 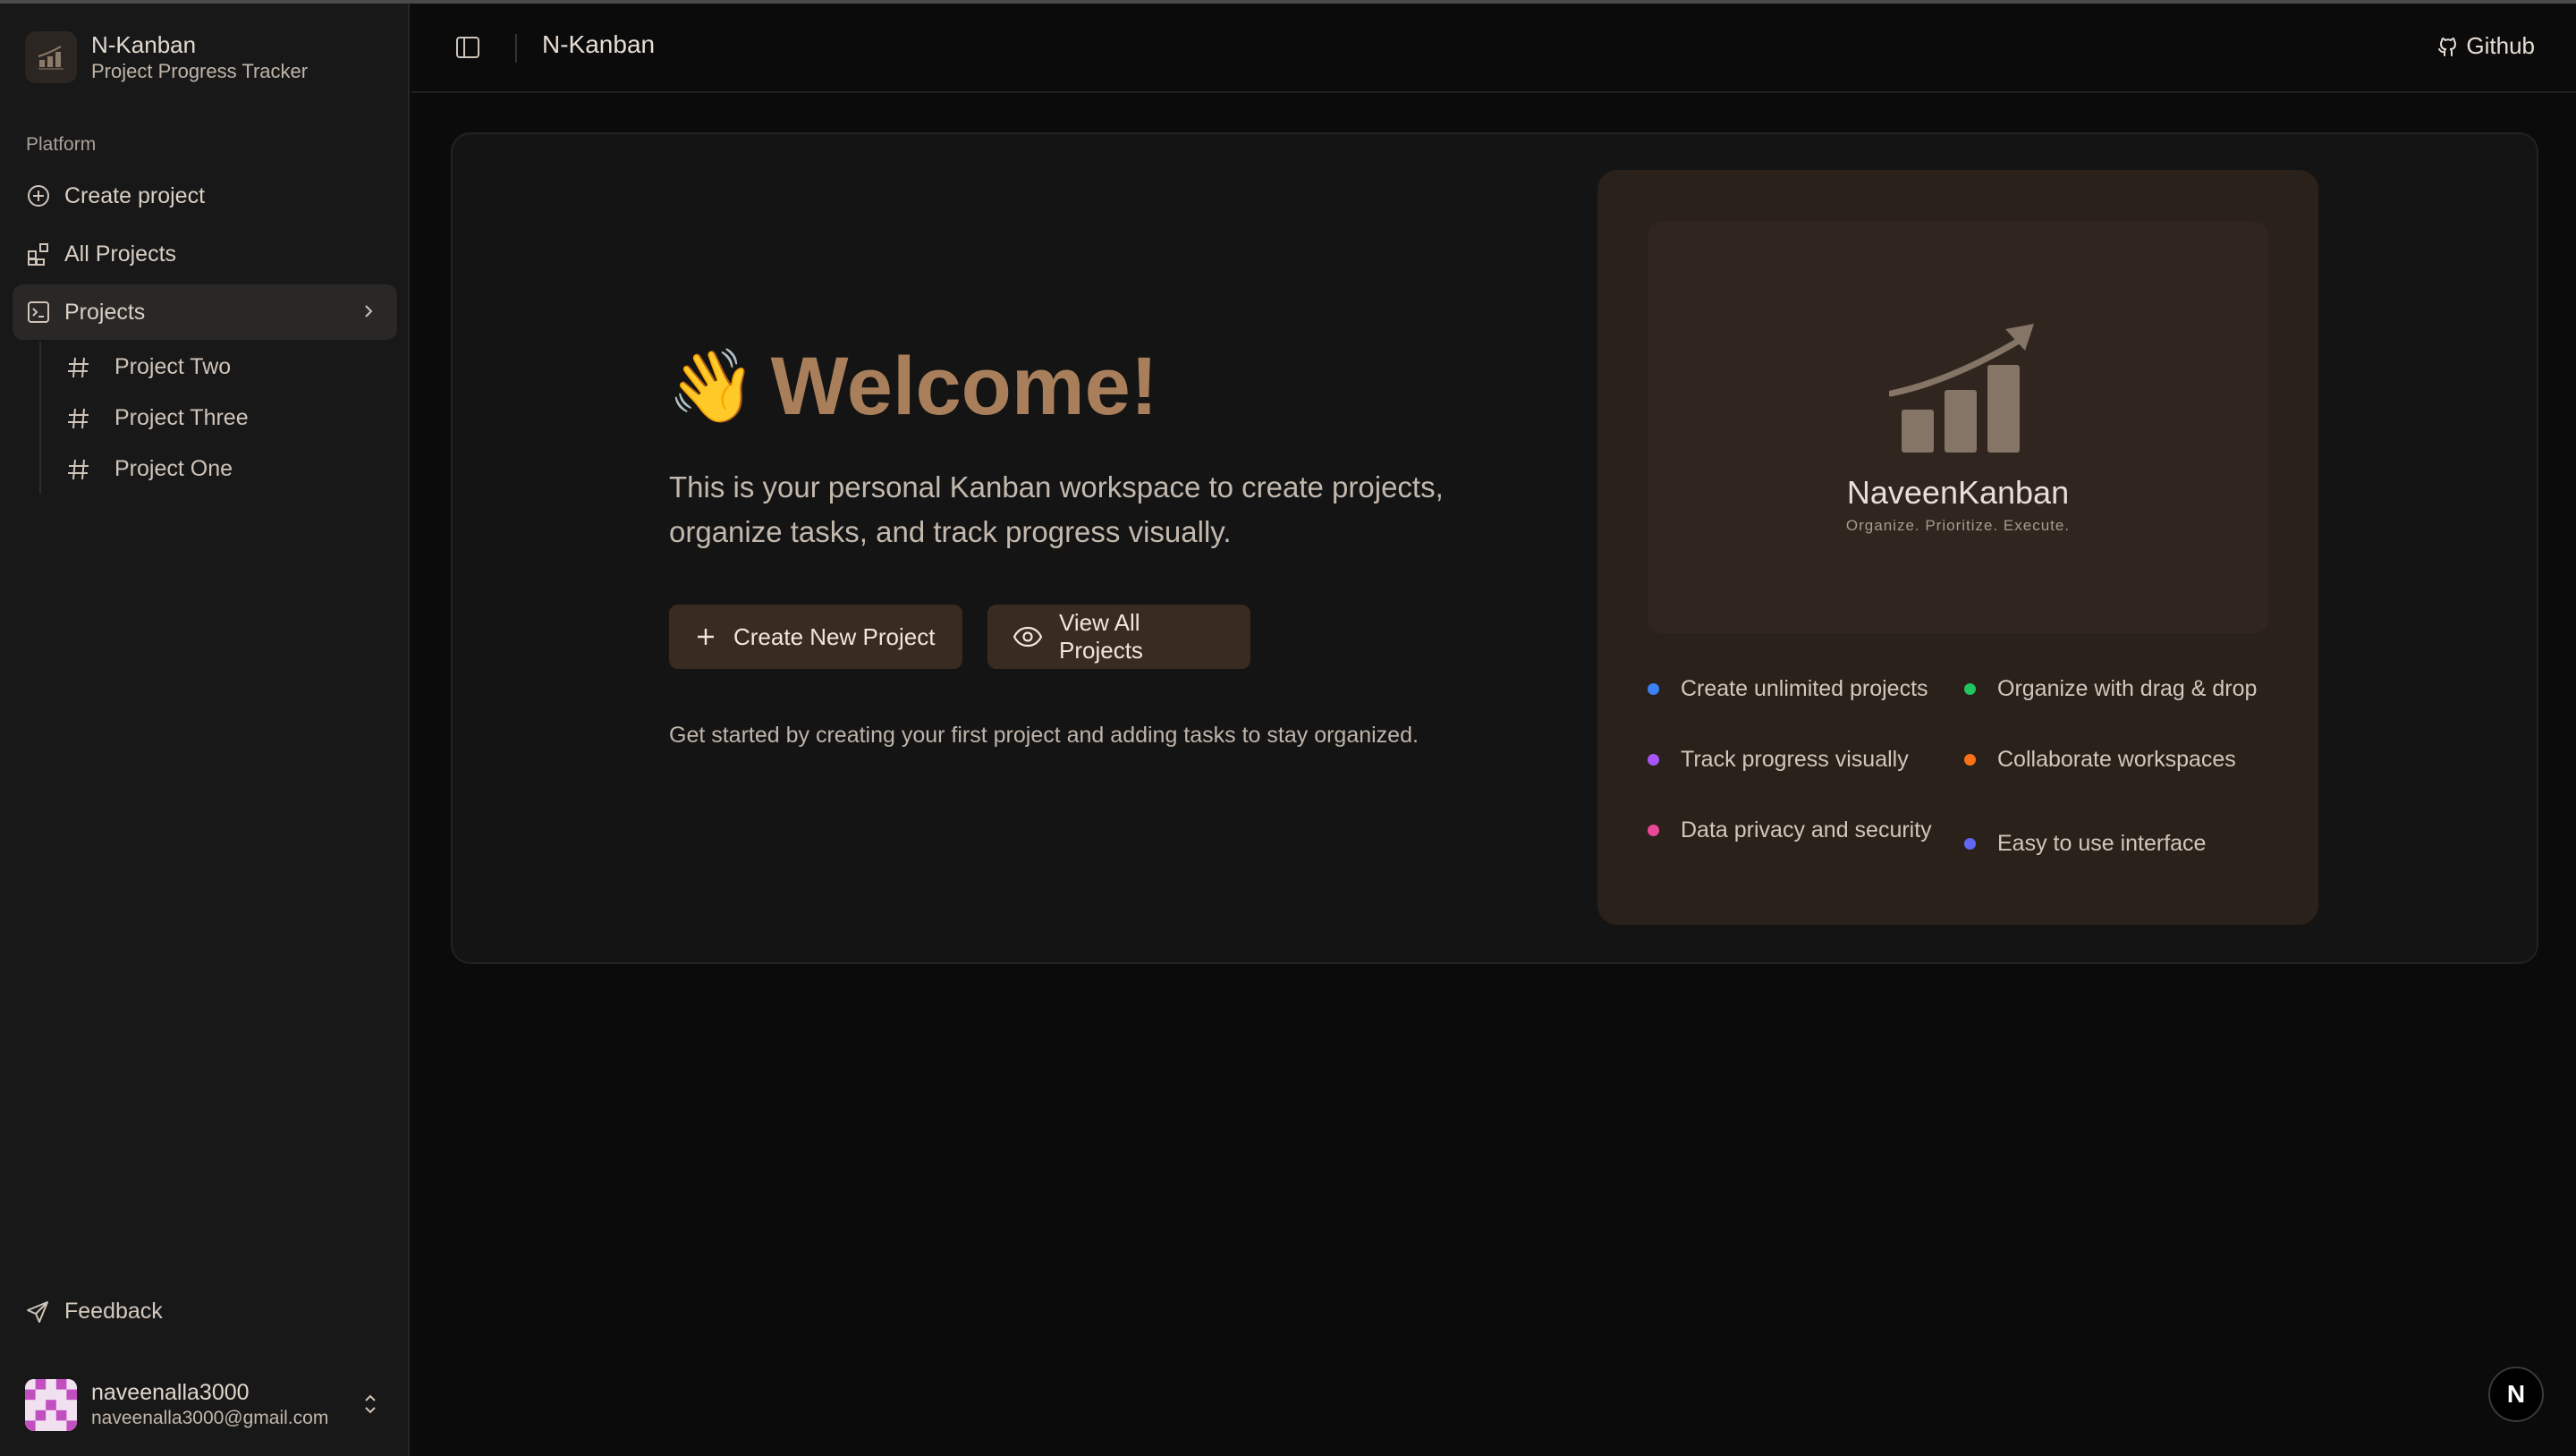 What do you see at coordinates (2116, 759) in the screenshot?
I see `feature-label: Collaborate workspaces` at bounding box center [2116, 759].